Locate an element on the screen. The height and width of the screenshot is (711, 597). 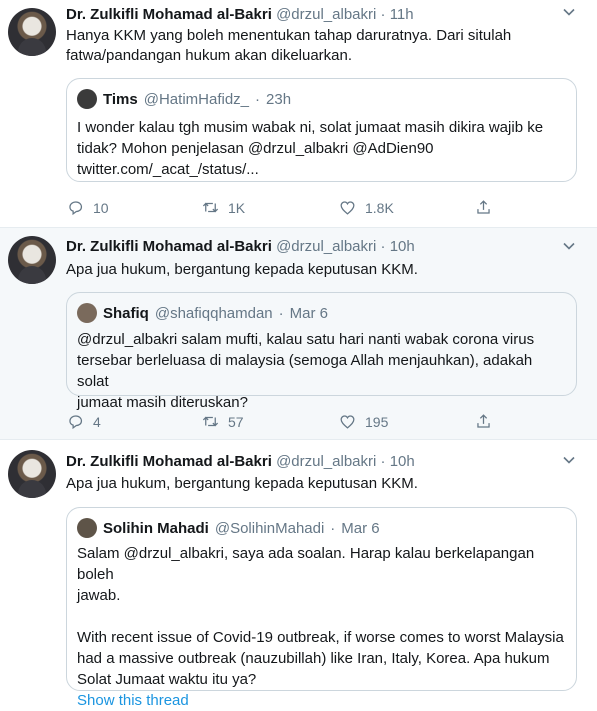
show-thread-link: Show this thread is located at coordinates (321, 700).